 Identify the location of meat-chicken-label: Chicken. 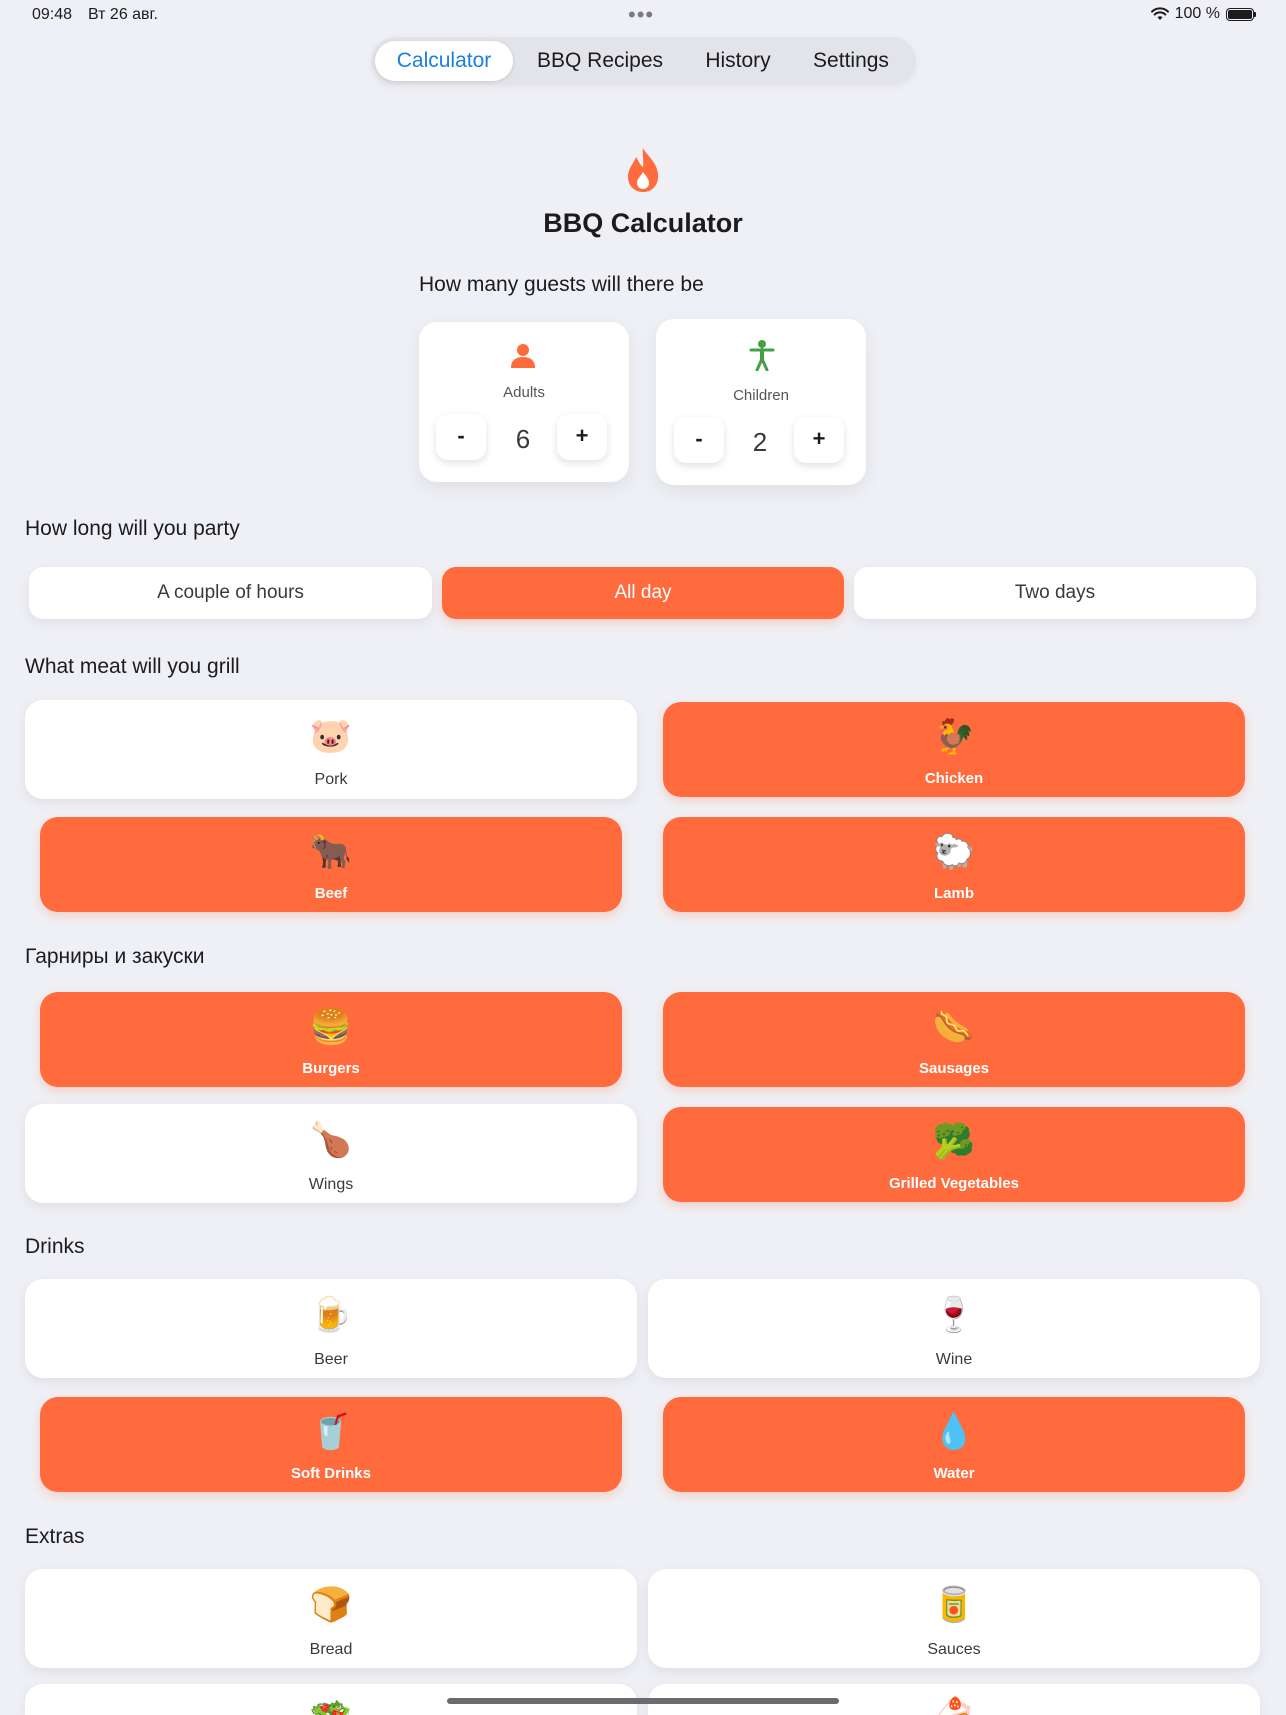
(954, 778).